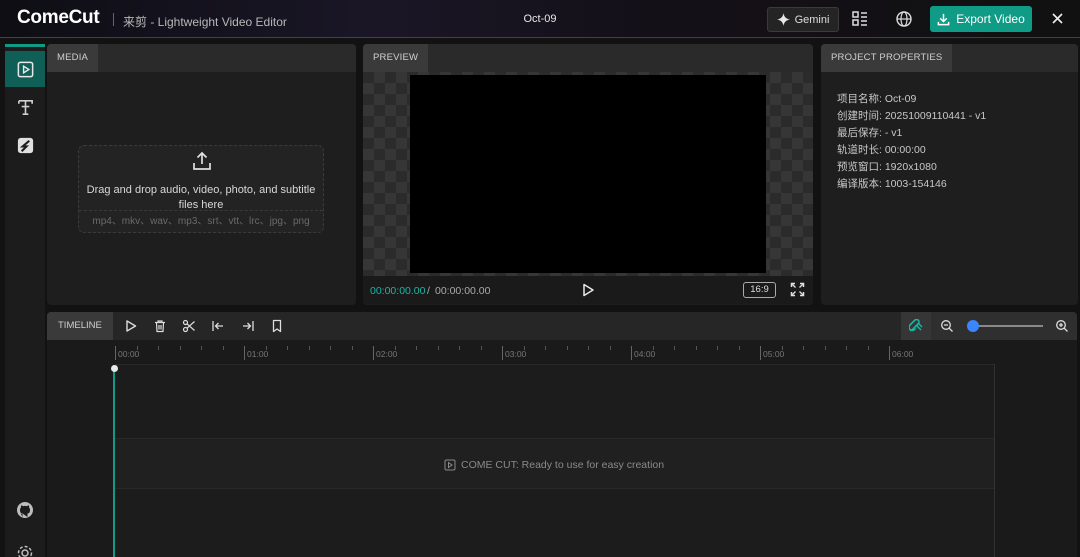 This screenshot has width=1080, height=557. What do you see at coordinates (189, 326) in the screenshot?
I see `scissors-icon` at bounding box center [189, 326].